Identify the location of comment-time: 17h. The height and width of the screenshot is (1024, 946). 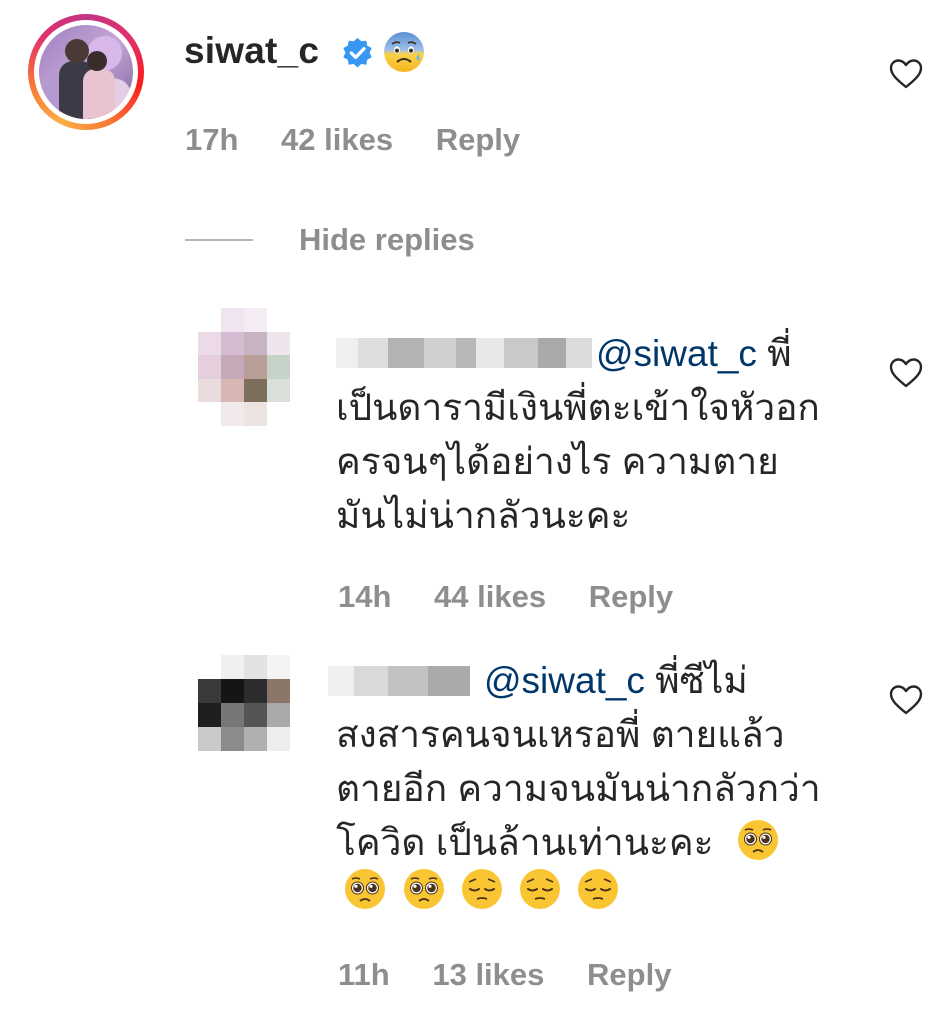
(212, 139).